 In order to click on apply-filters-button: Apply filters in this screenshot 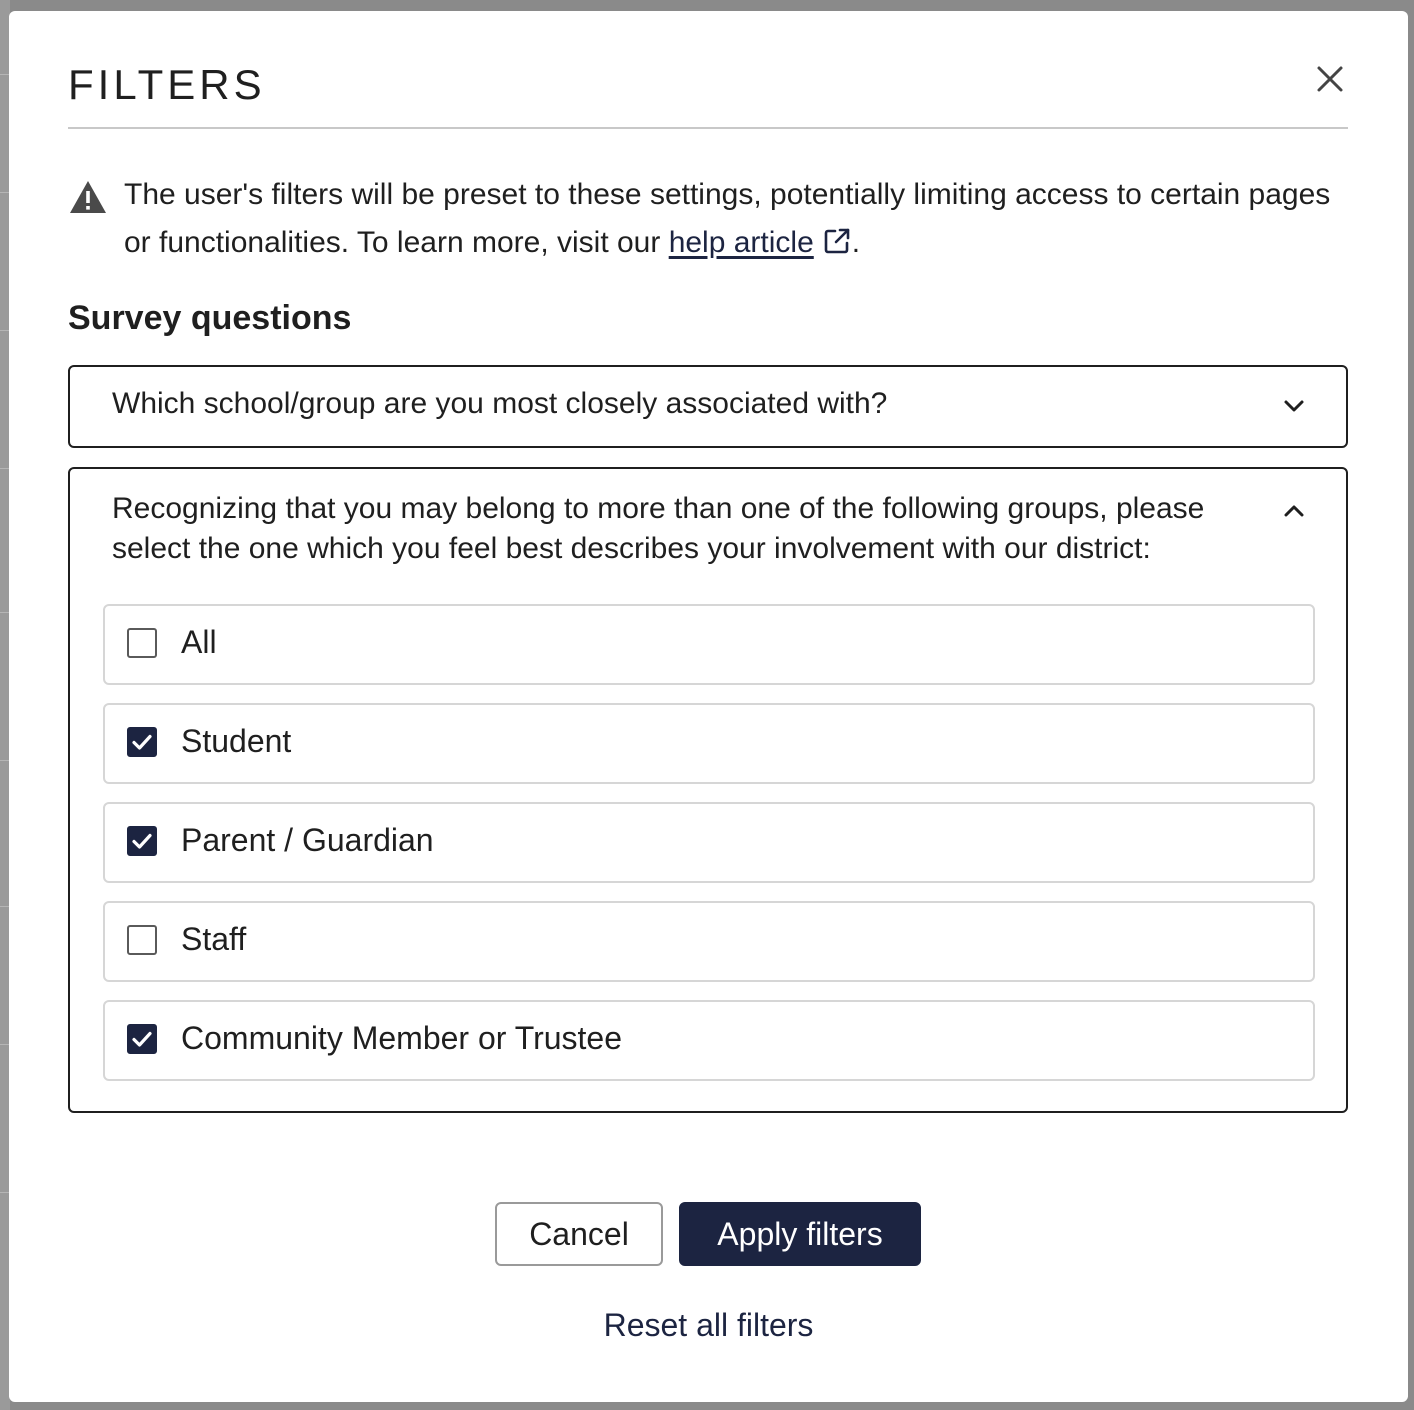, I will do `click(800, 1234)`.